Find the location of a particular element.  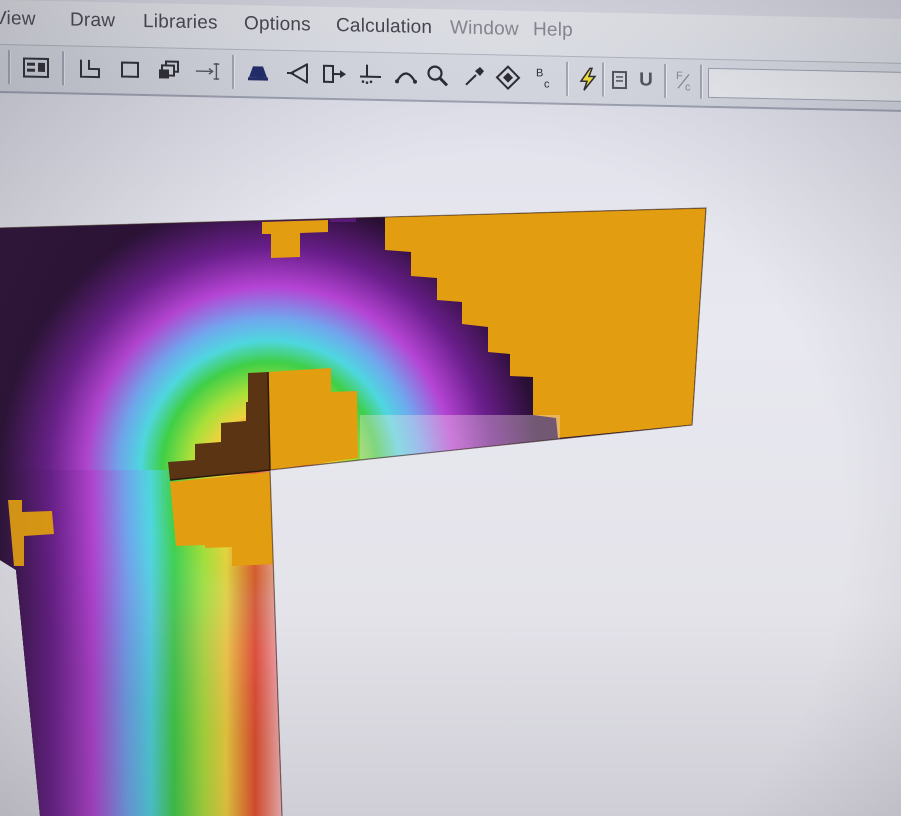

arc-icon is located at coordinates (406, 75).